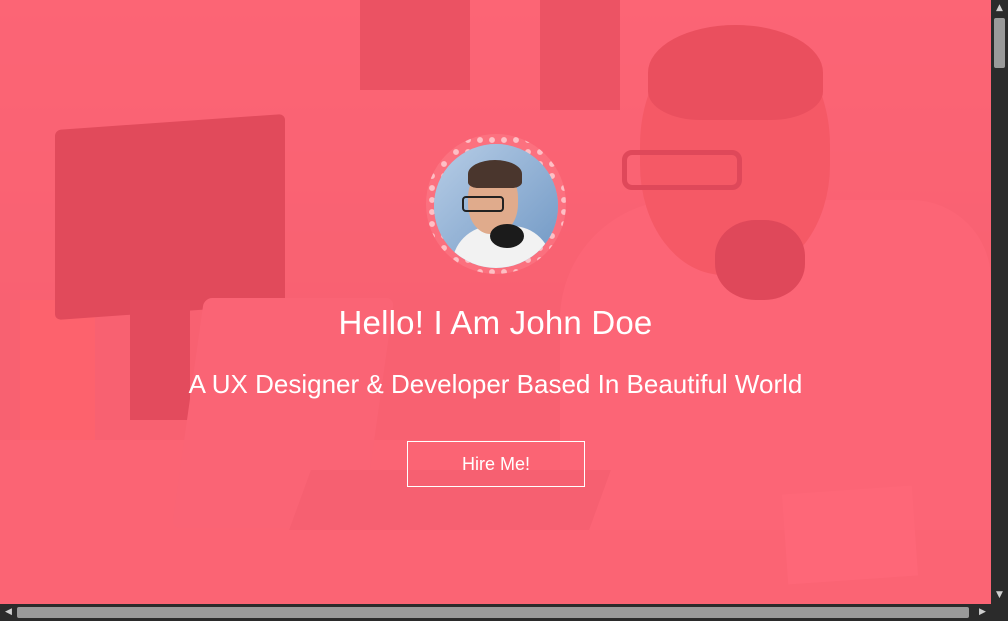 This screenshot has height=621, width=1008. I want to click on hire-me-button: Hire Me!, so click(496, 464).